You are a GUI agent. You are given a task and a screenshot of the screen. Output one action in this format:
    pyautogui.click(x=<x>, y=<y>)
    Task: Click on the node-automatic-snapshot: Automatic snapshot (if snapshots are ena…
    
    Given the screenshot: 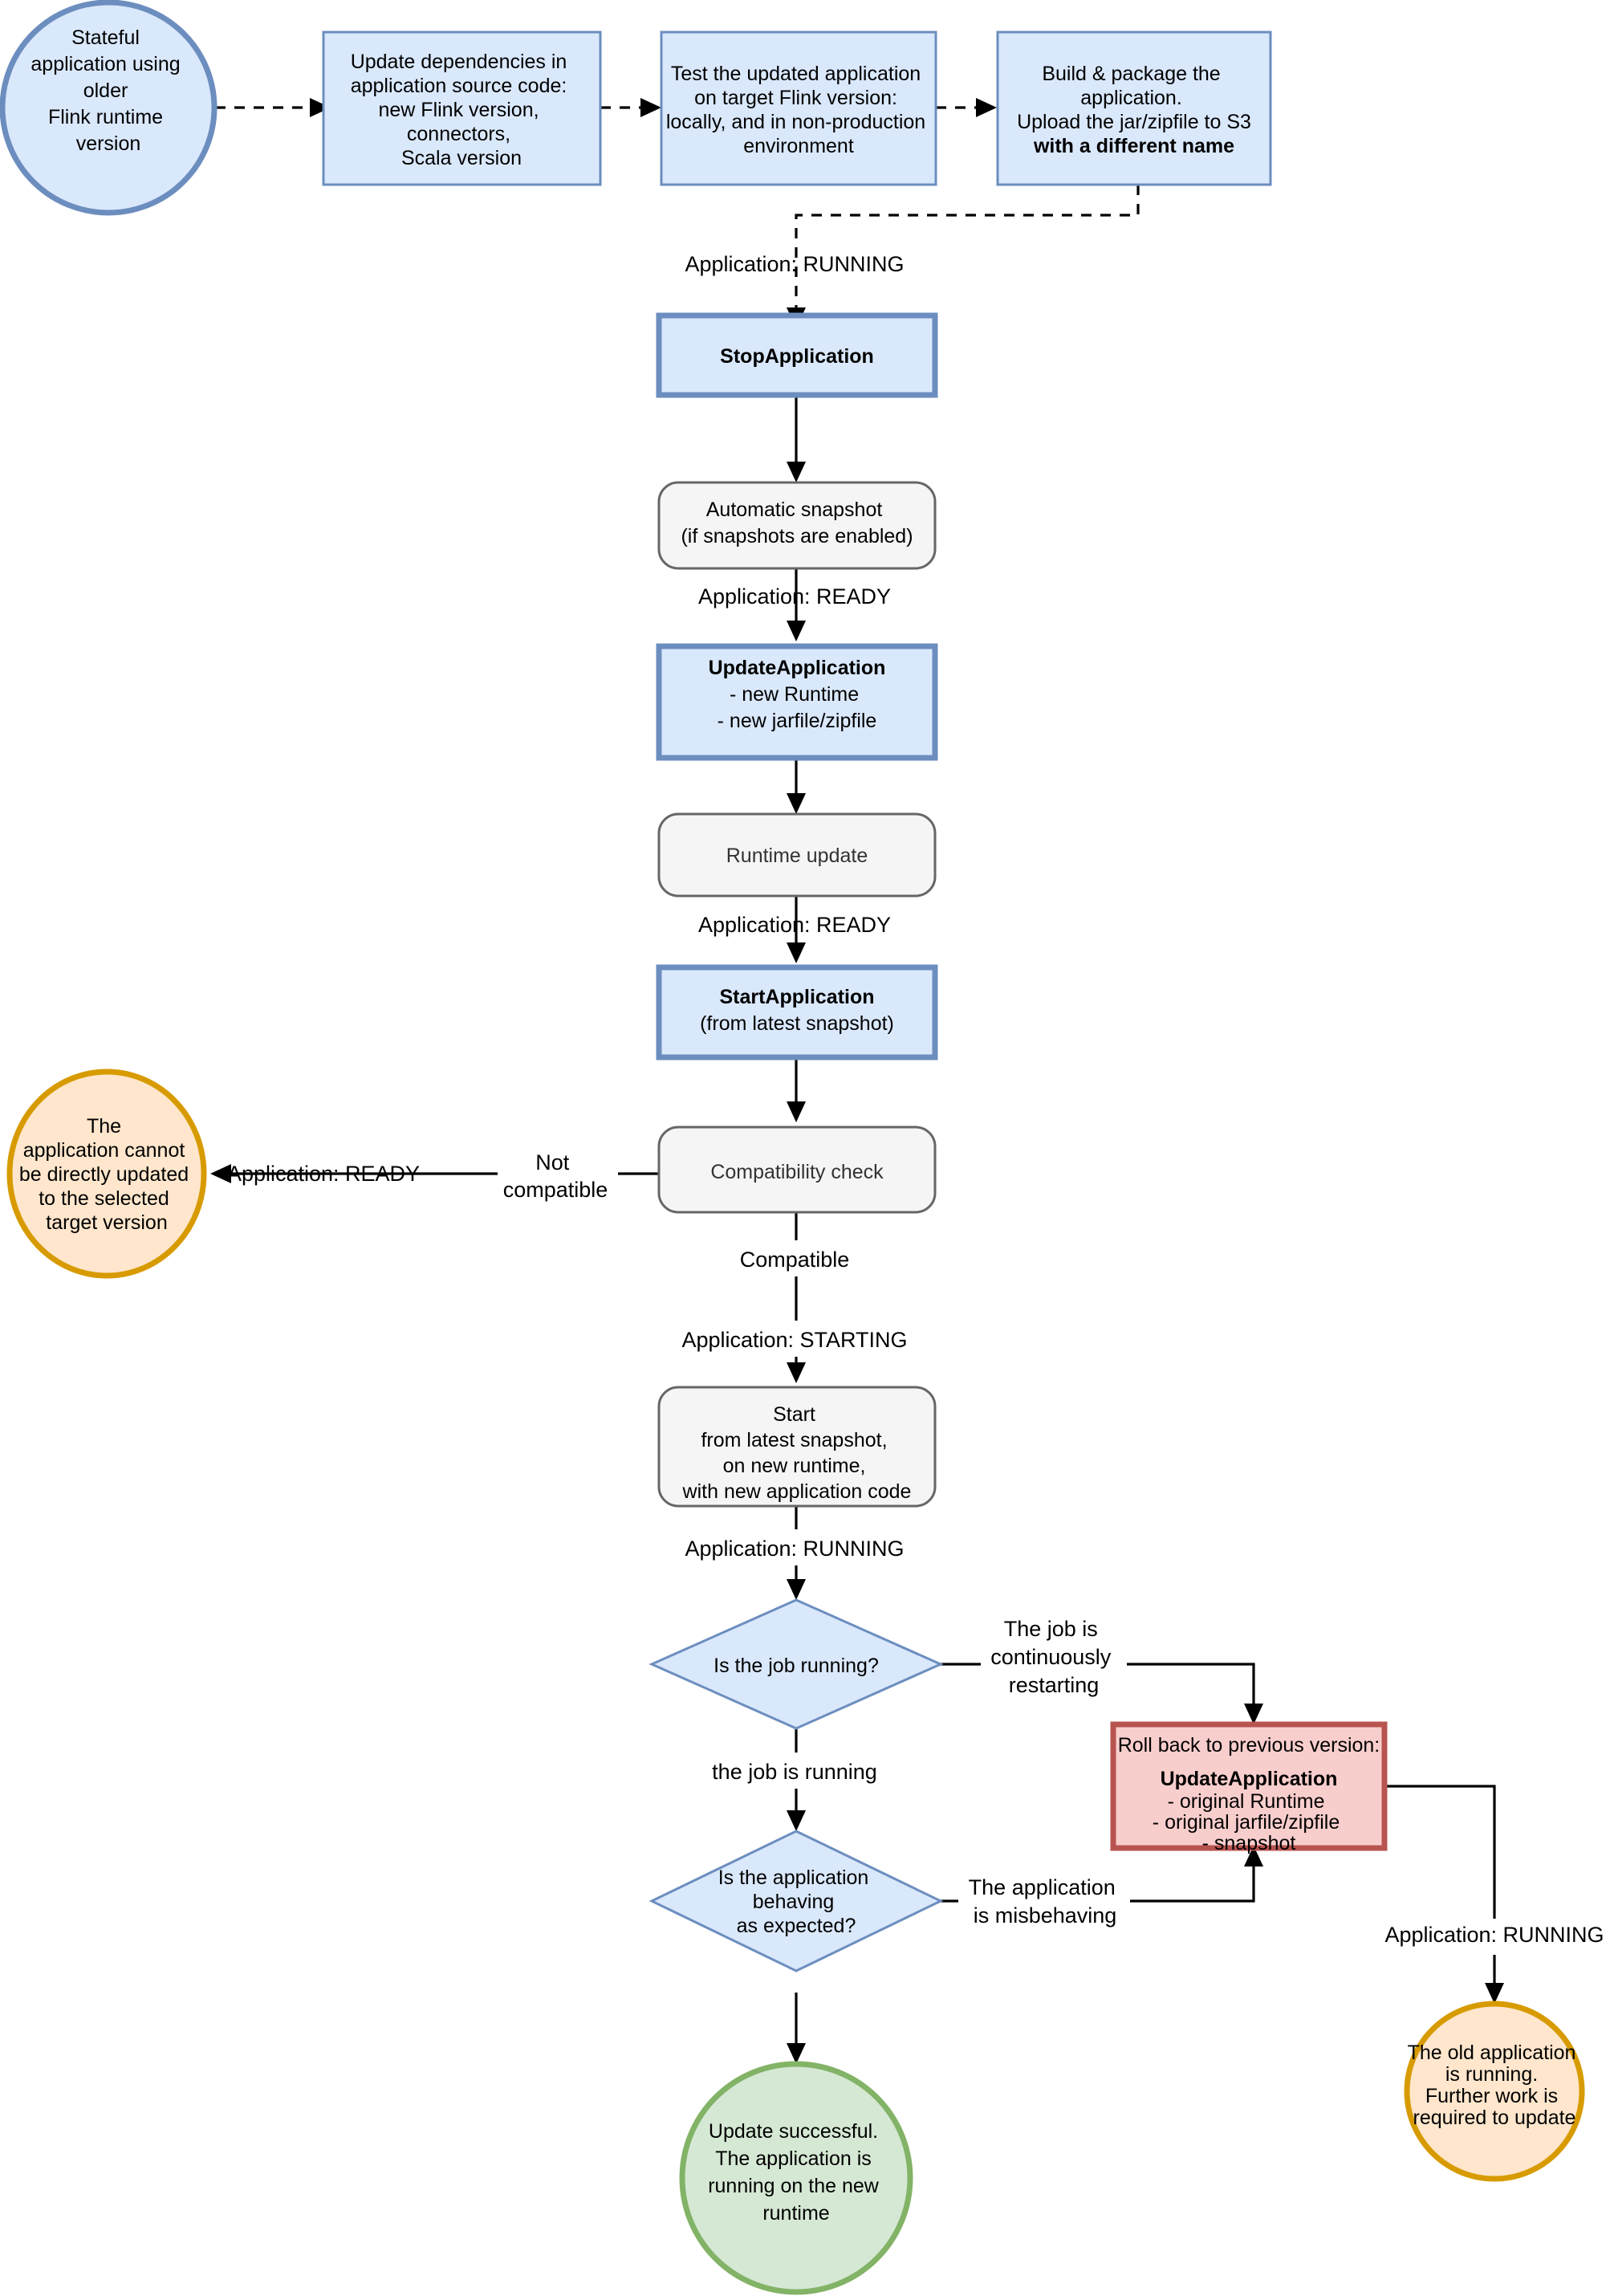 What is the action you would take?
    pyautogui.click(x=797, y=525)
    